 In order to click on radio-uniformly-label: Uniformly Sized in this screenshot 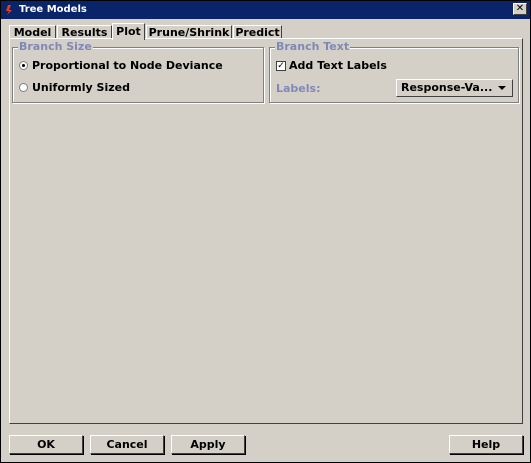, I will do `click(81, 87)`.